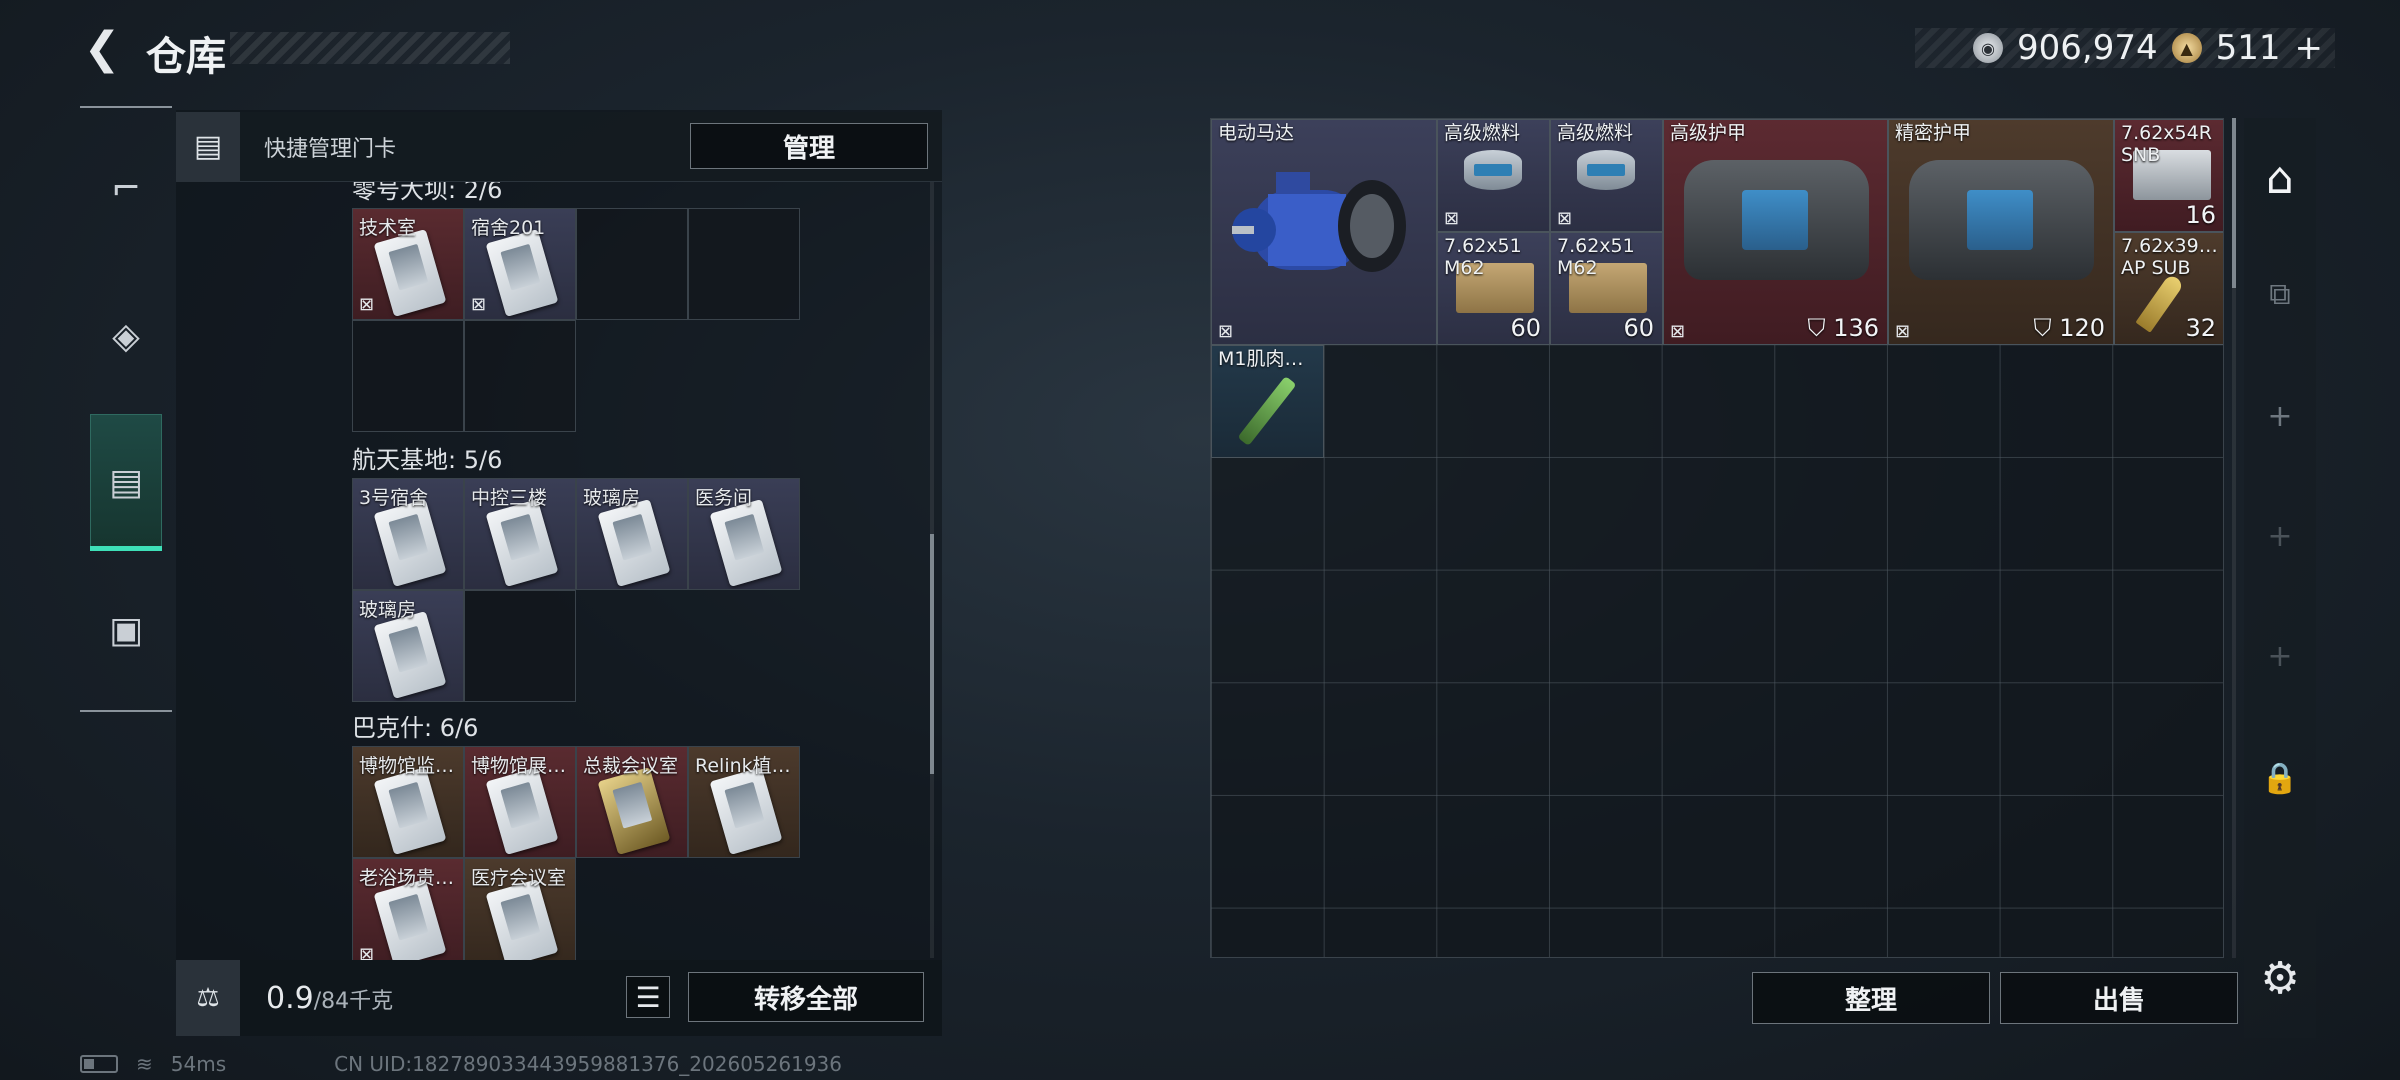  Describe the element at coordinates (102, 48) in the screenshot. I see `back-arrow-icon: ❮` at that location.